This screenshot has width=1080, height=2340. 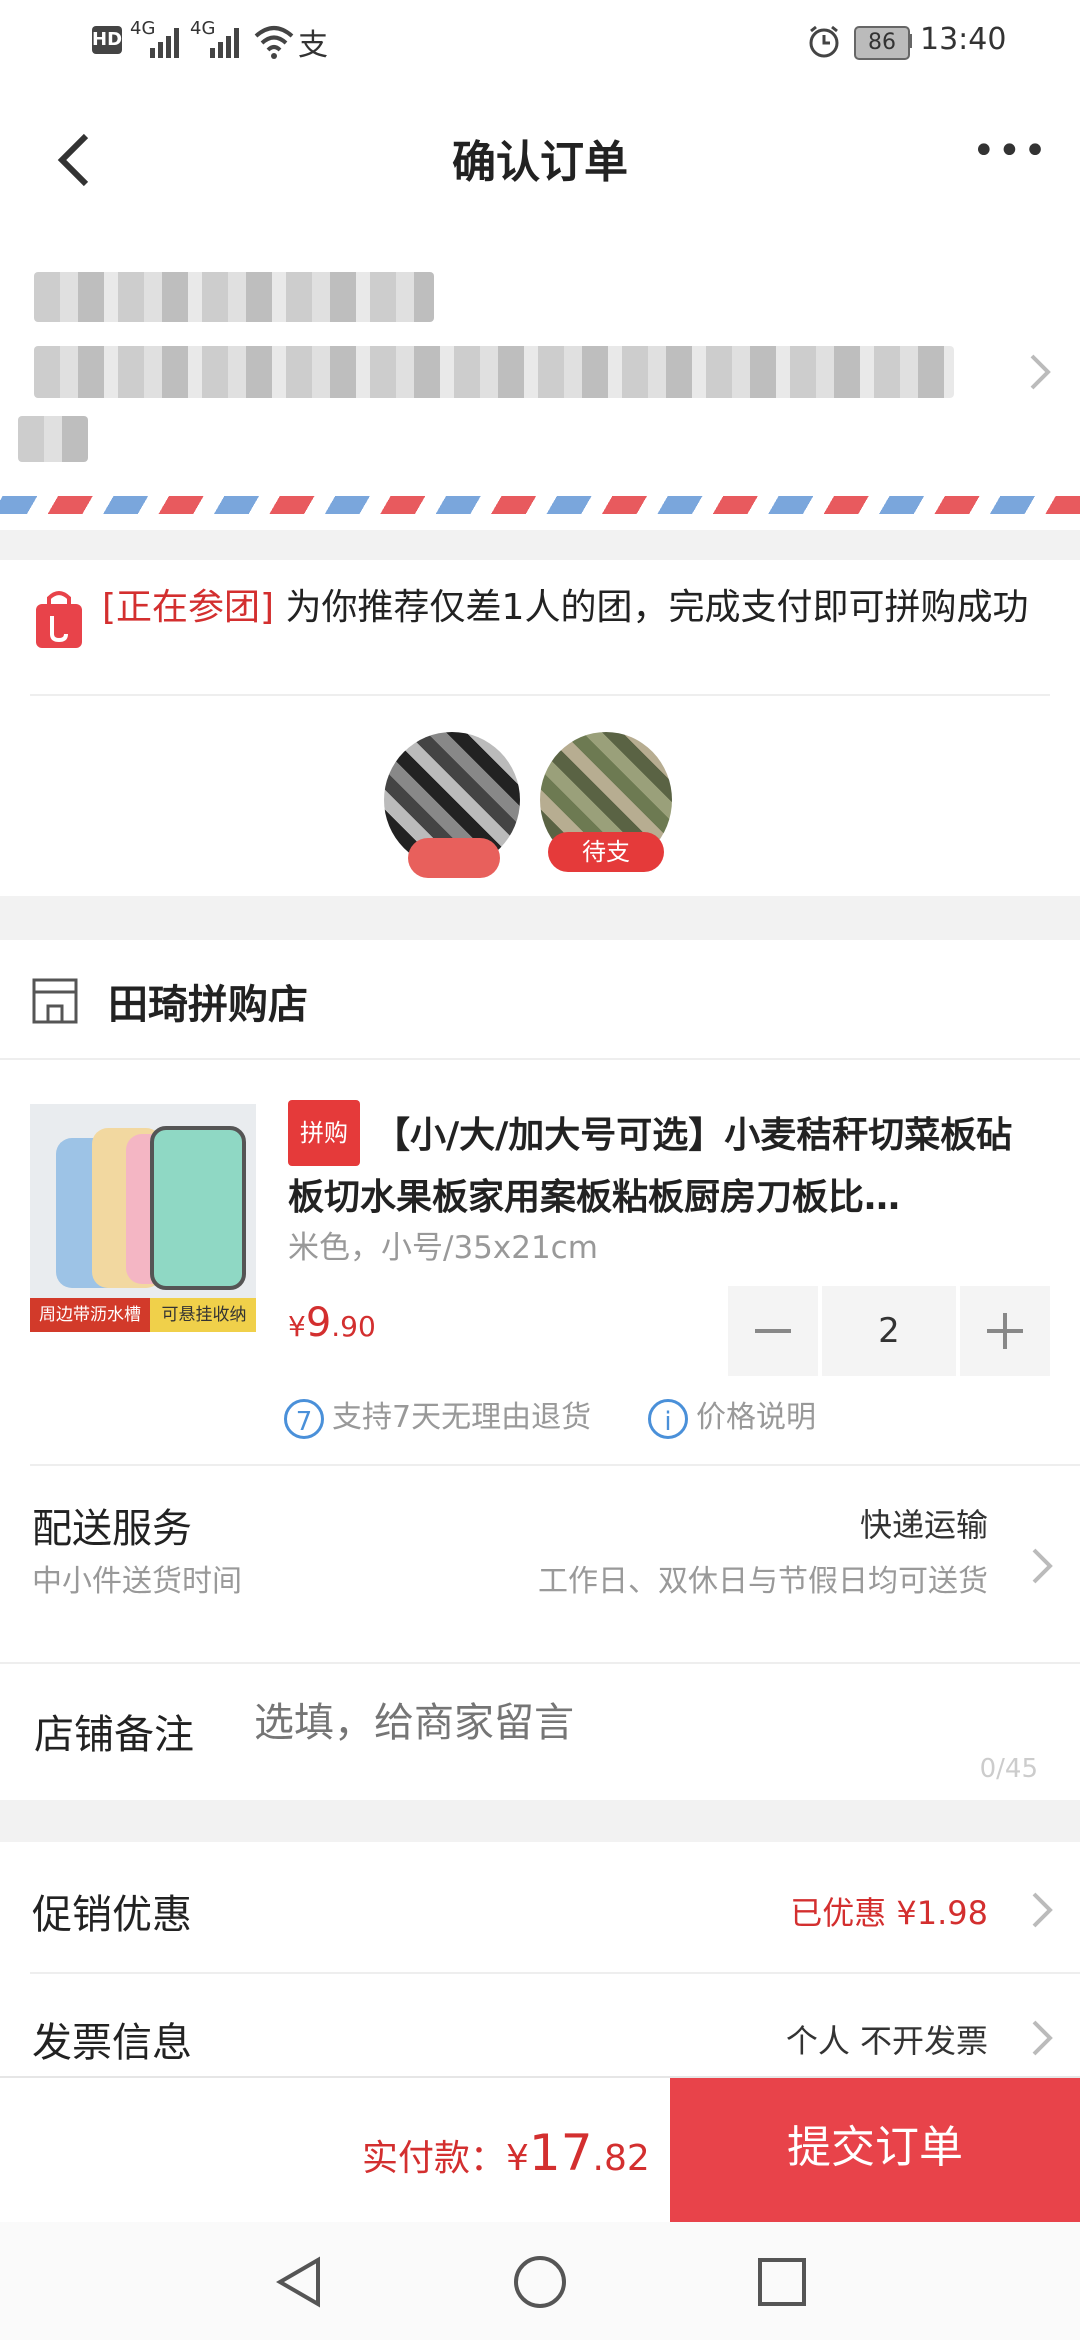 What do you see at coordinates (494, 372) in the screenshot?
I see `address-redacted` at bounding box center [494, 372].